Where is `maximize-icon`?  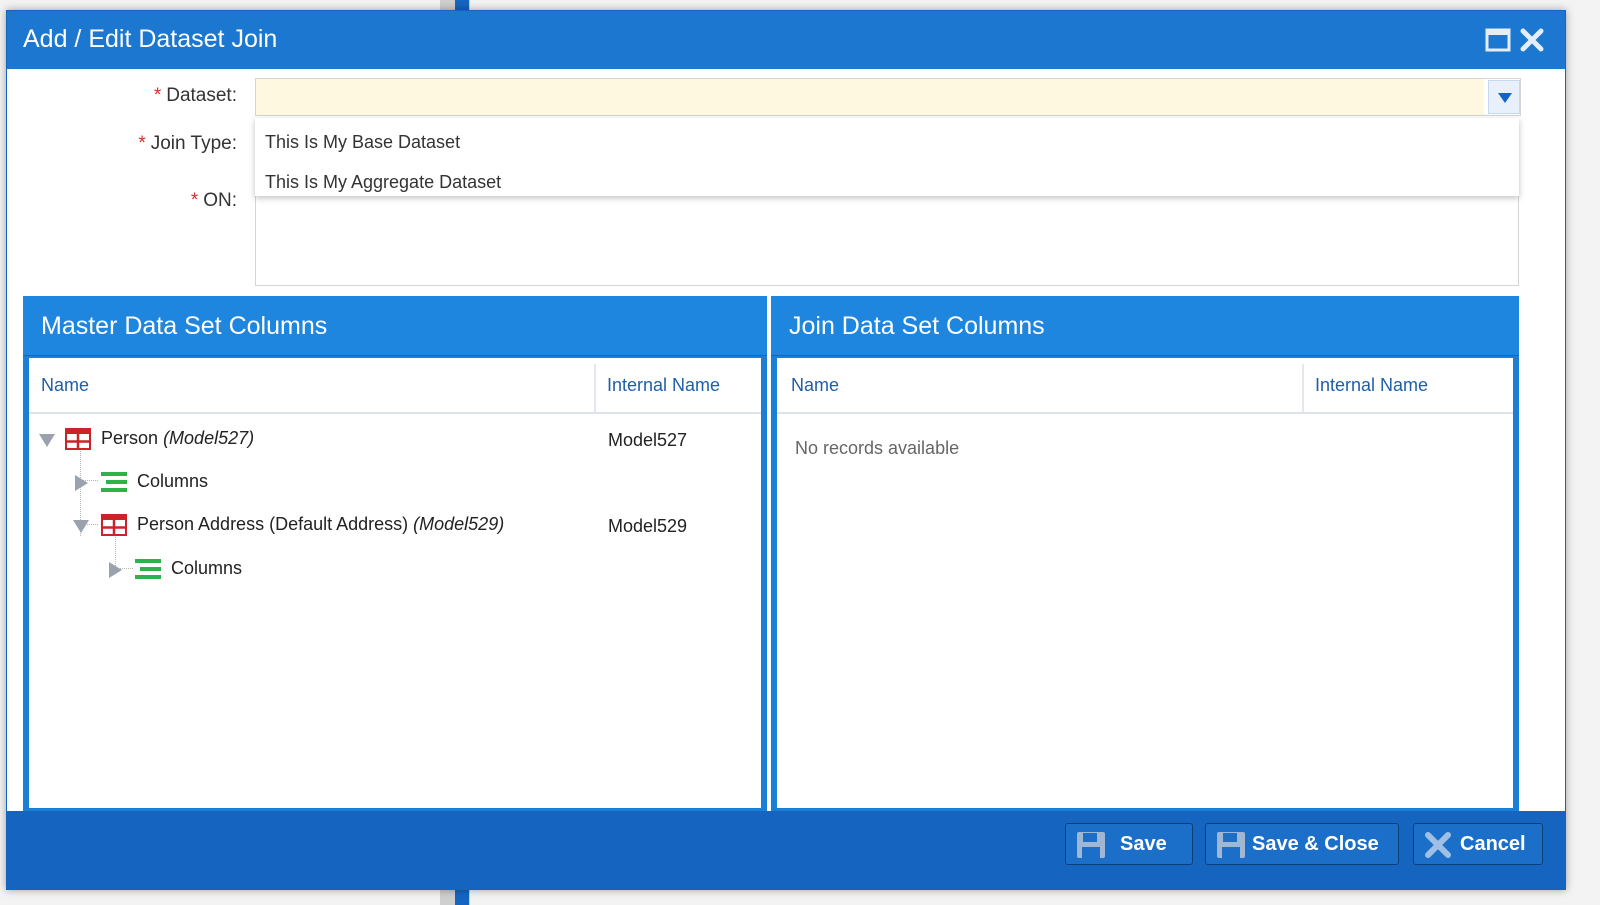
maximize-icon is located at coordinates (1498, 40).